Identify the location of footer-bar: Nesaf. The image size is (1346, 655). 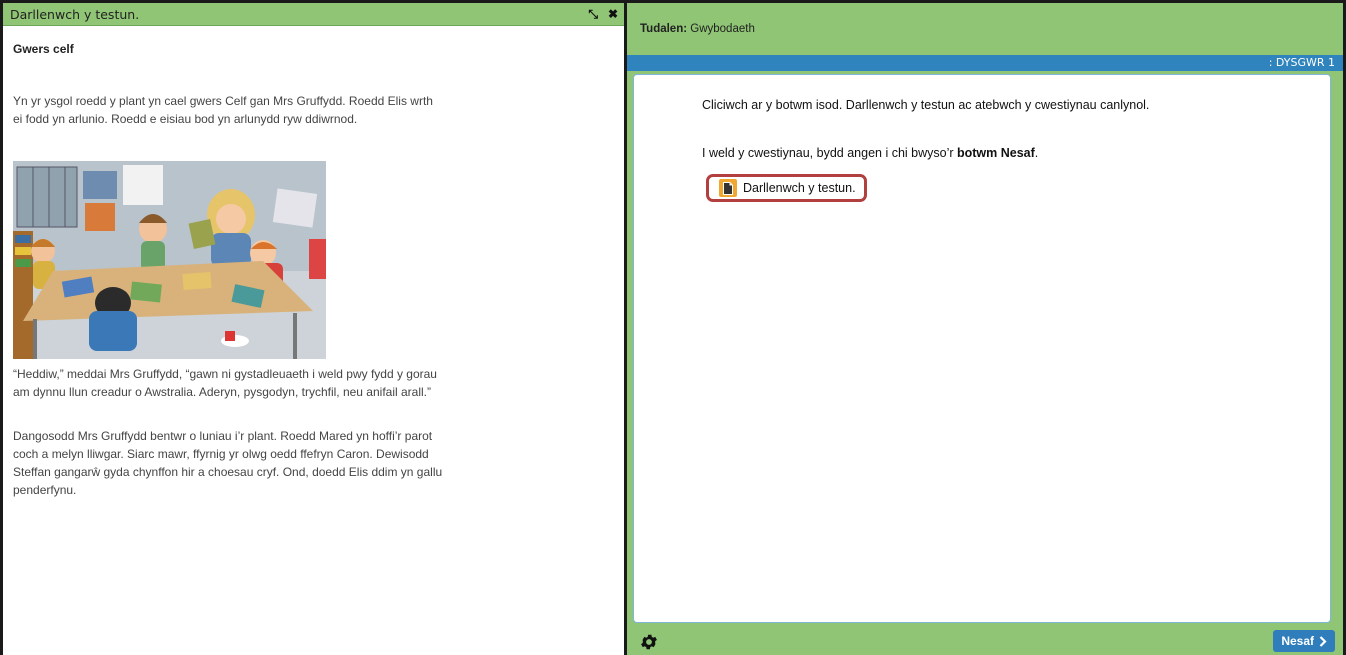
(985, 641).